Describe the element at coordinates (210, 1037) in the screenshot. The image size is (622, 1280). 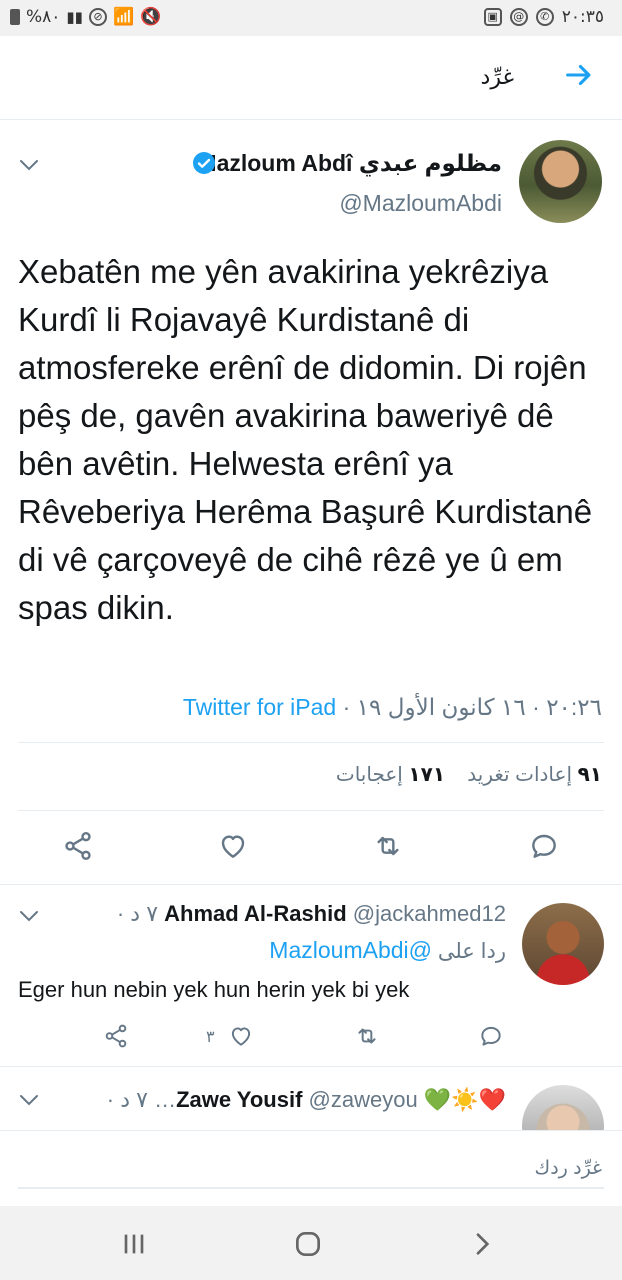
I see `like-count: ٣` at that location.